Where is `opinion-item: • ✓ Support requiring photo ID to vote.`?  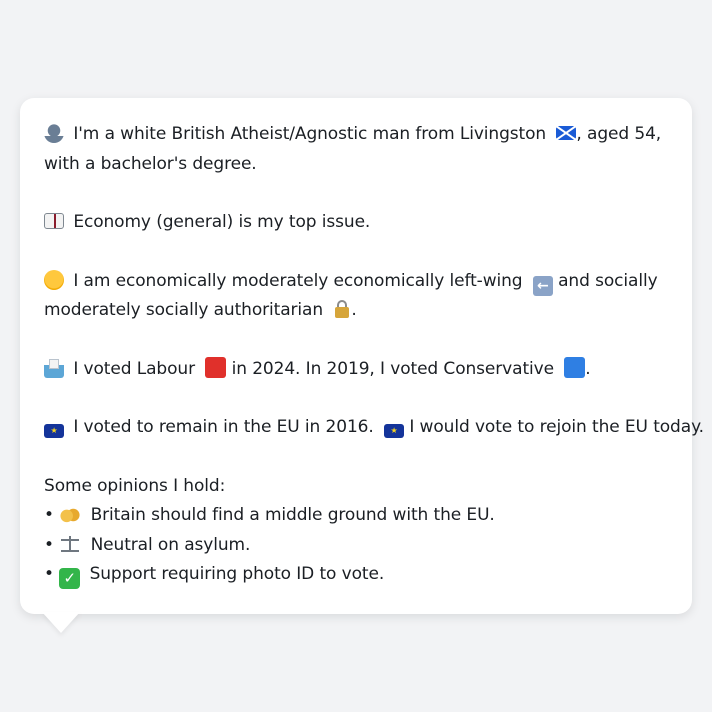 opinion-item: • ✓ Support requiring photo ID to vote. is located at coordinates (356, 575).